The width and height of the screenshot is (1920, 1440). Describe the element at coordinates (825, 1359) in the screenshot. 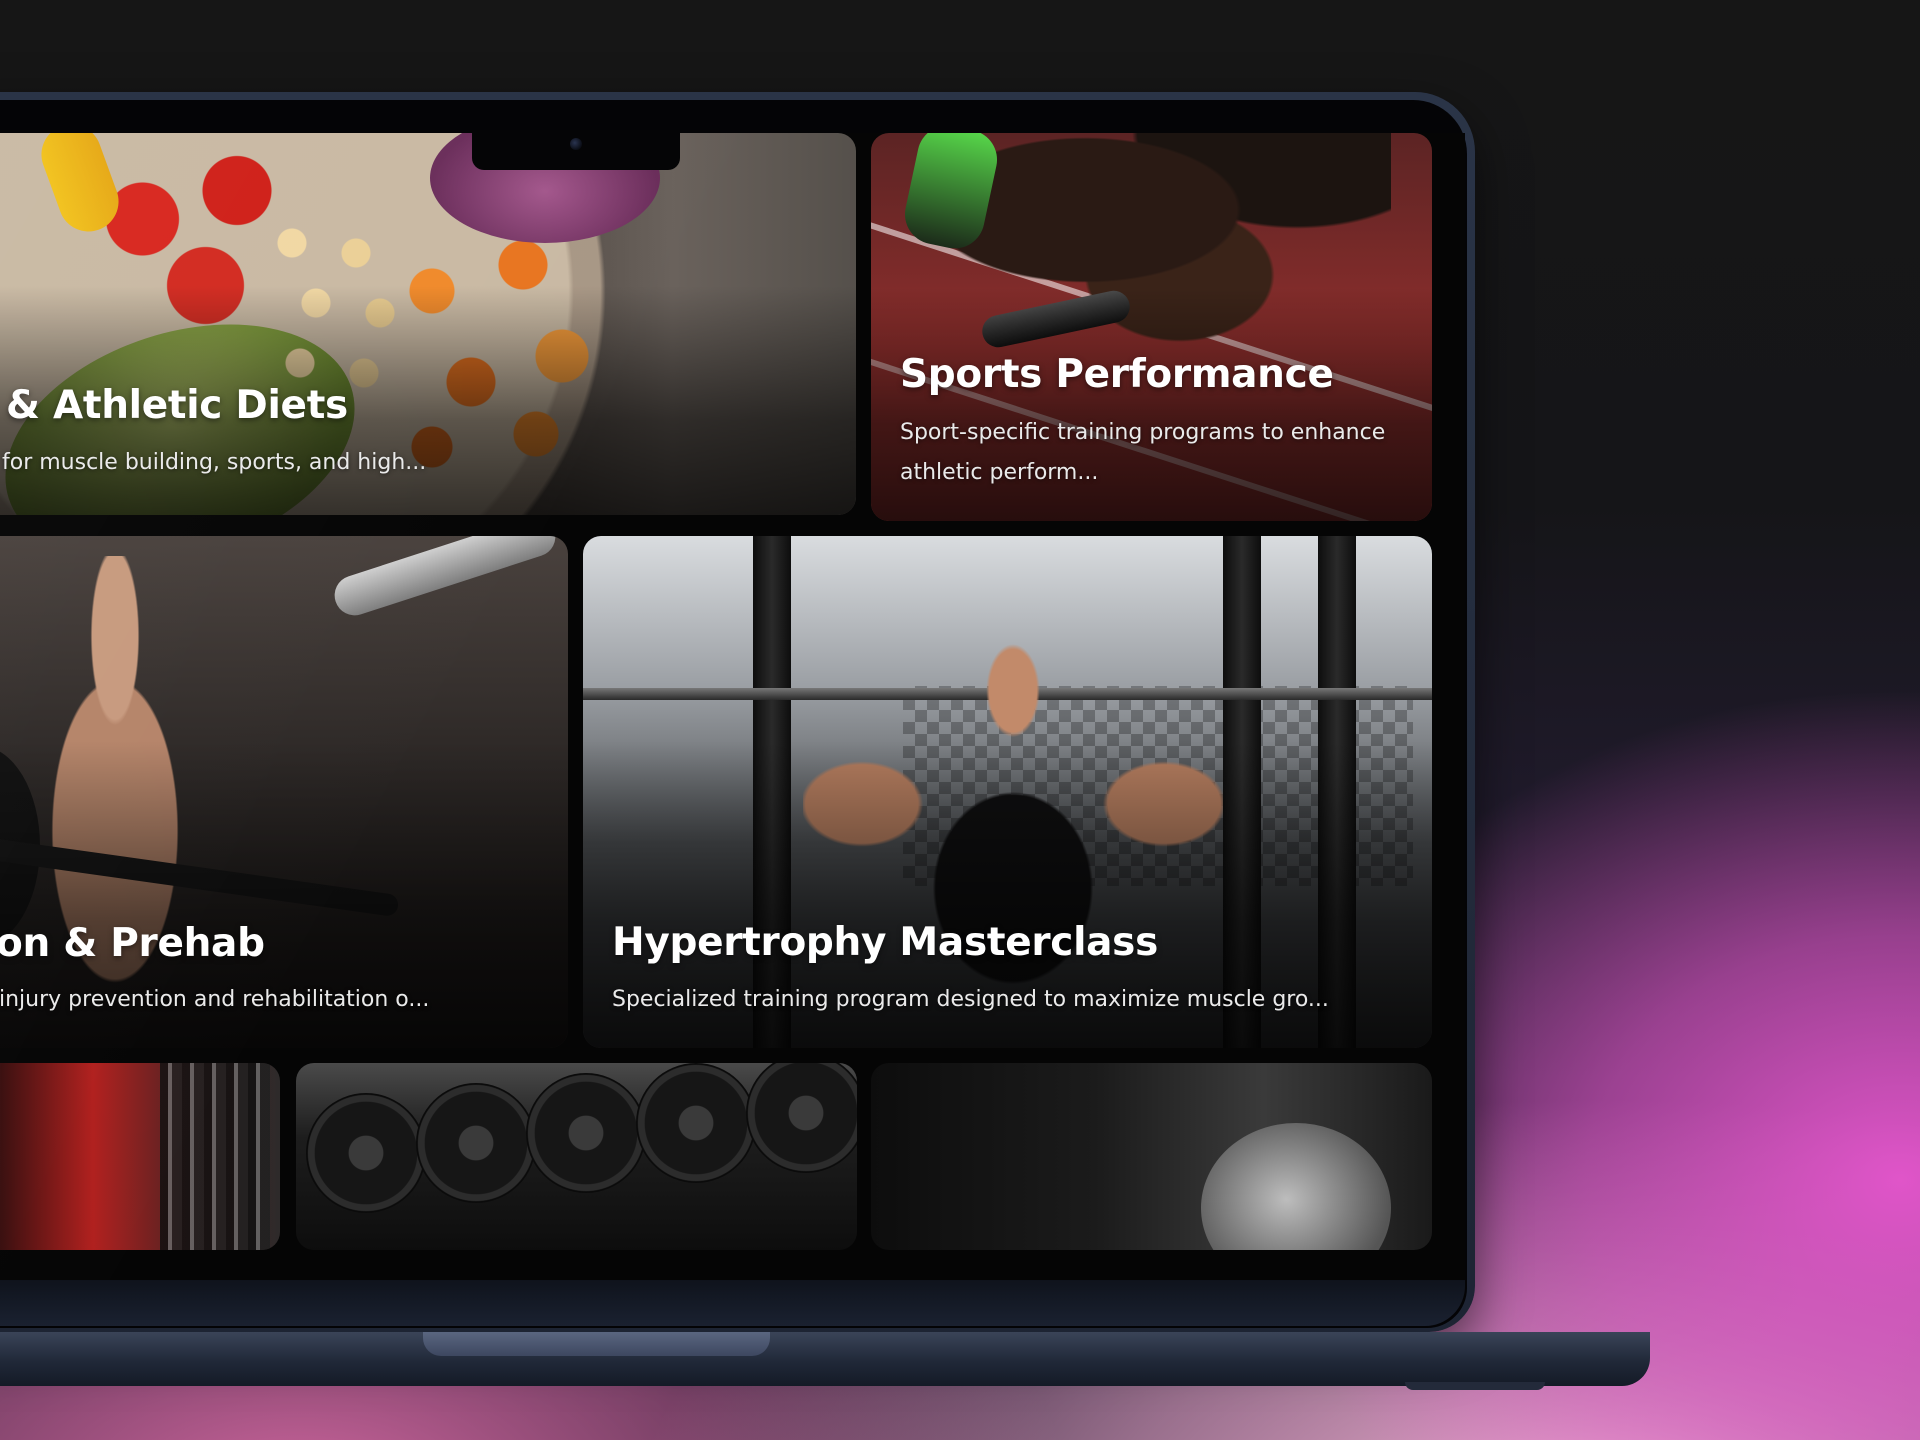

I see `laptop-base` at that location.